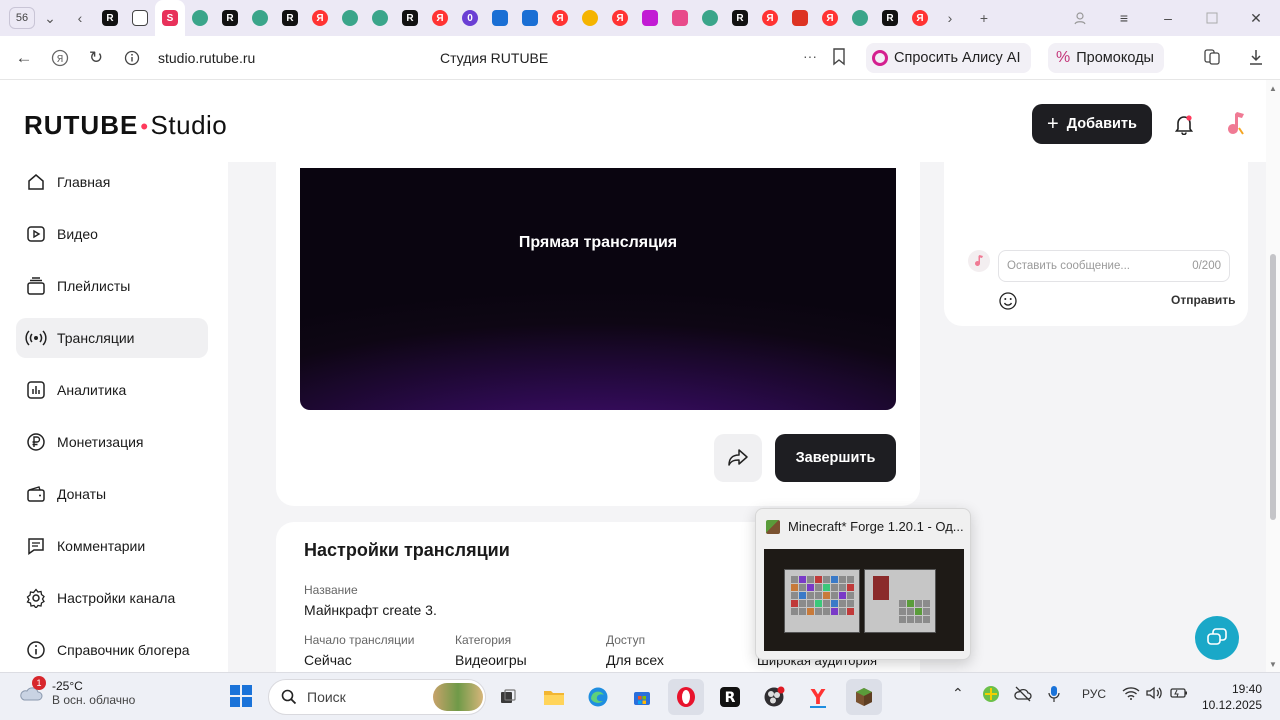 Image resolution: width=1280 pixels, height=720 pixels. I want to click on wifi-icon, so click(1131, 694).